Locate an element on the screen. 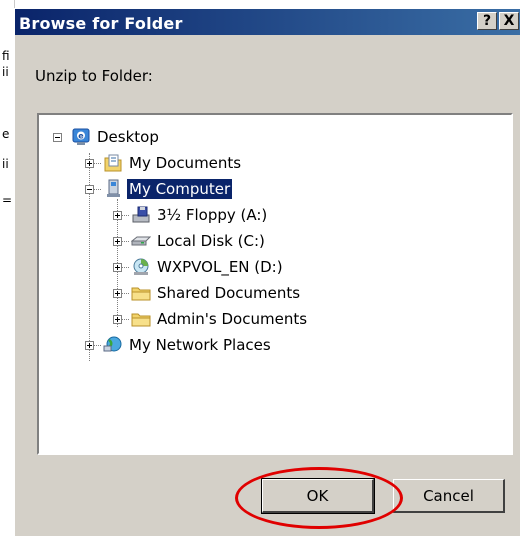  close-button: X is located at coordinates (509, 21).